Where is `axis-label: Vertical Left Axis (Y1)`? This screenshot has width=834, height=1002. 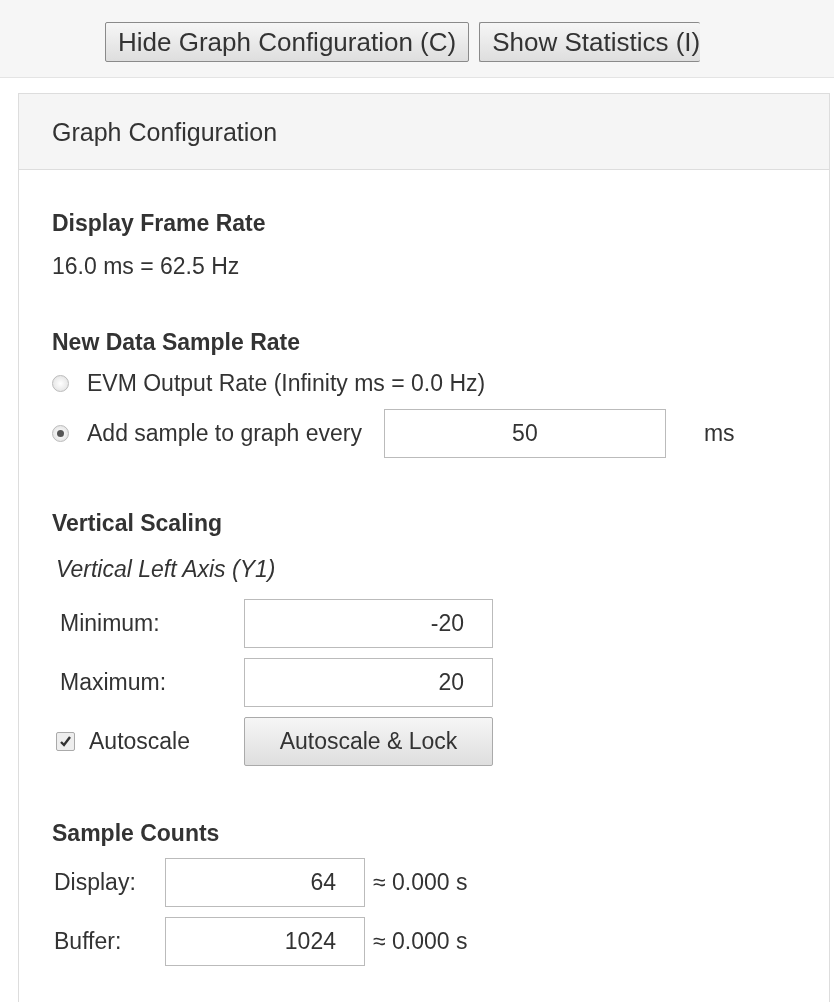
axis-label: Vertical Left Axis (Y1) is located at coordinates (166, 569).